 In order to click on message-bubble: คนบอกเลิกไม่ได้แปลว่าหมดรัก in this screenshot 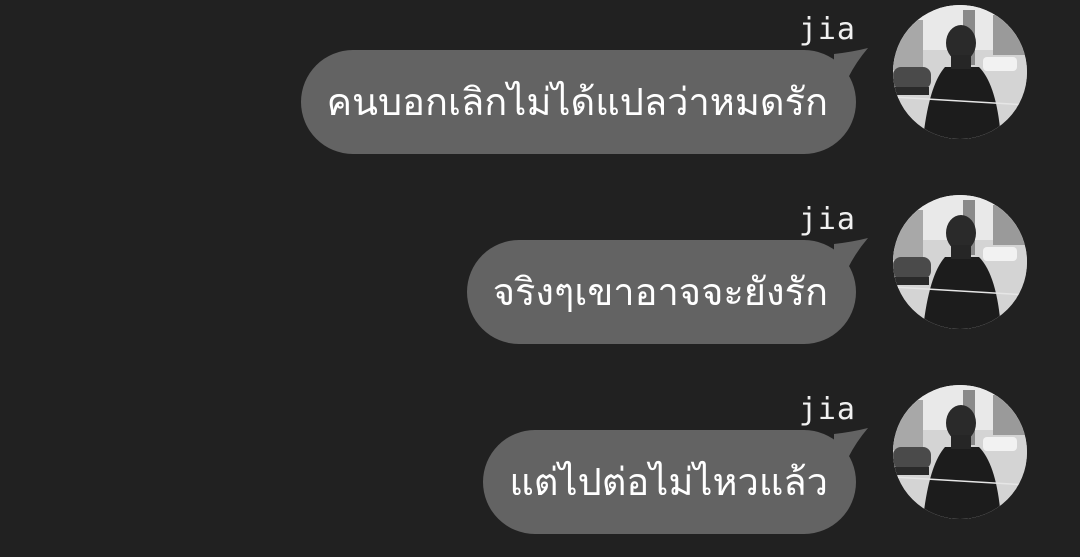, I will do `click(584, 101)`.